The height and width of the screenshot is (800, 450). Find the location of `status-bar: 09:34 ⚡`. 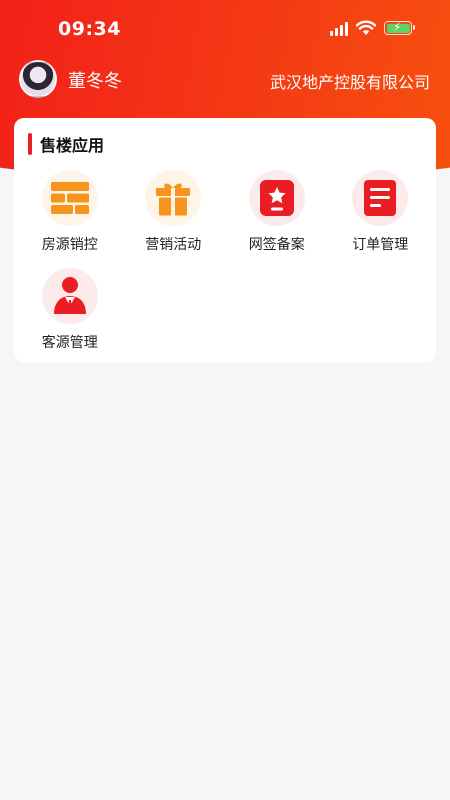

status-bar: 09:34 ⚡ is located at coordinates (225, 30).